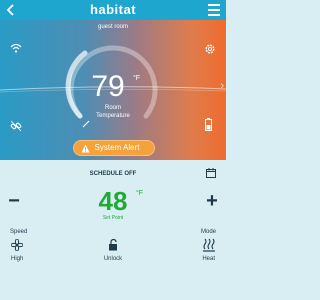 The width and height of the screenshot is (320, 300). What do you see at coordinates (16, 48) in the screenshot?
I see `wifi-icon` at bounding box center [16, 48].